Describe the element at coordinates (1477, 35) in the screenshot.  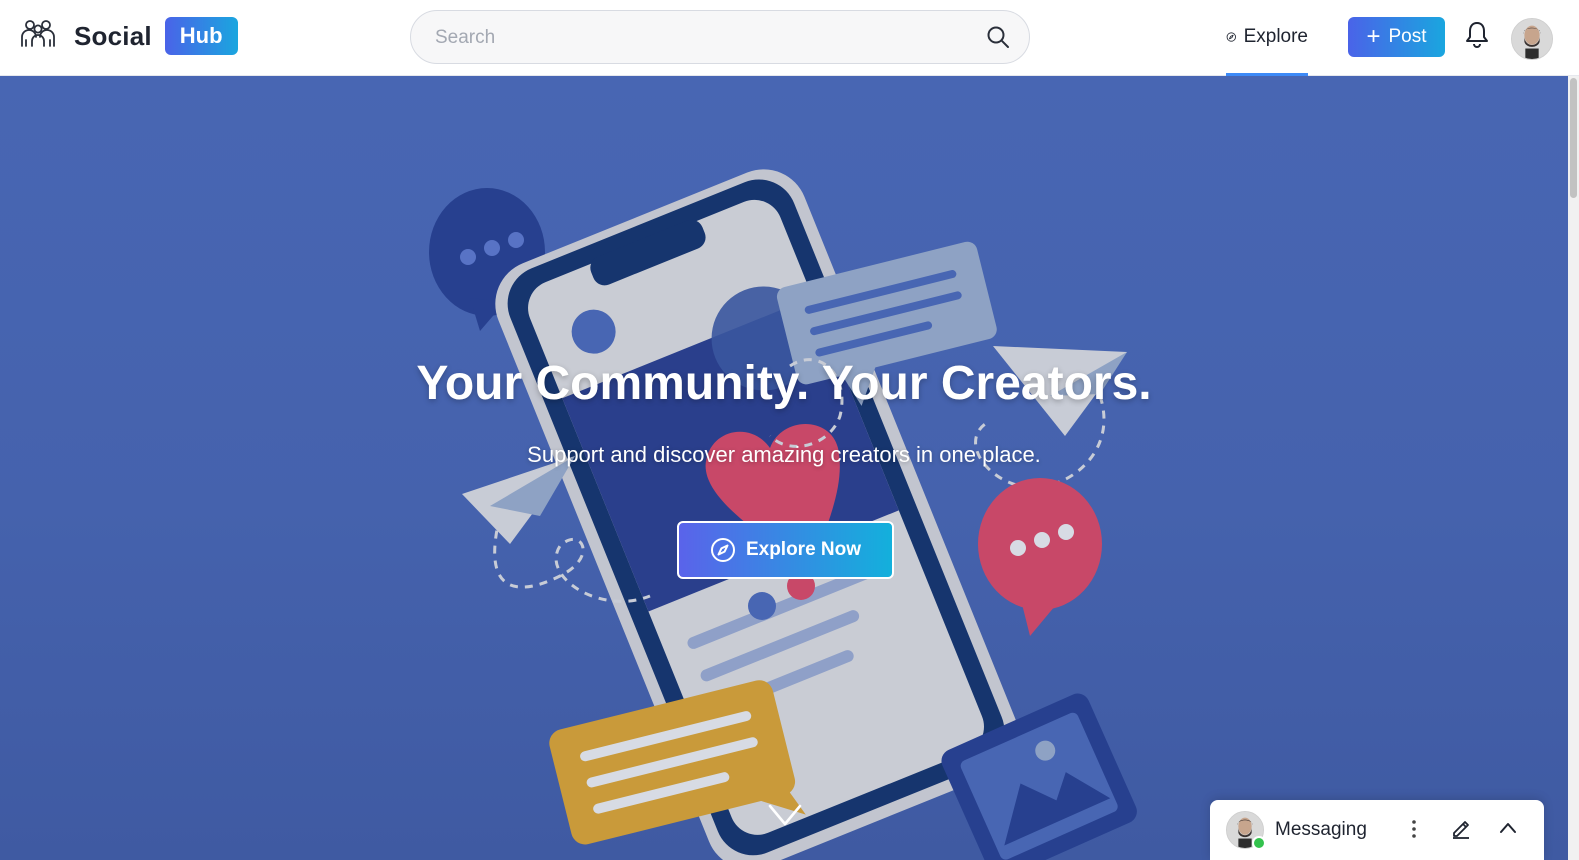
I see `bell-icon` at that location.